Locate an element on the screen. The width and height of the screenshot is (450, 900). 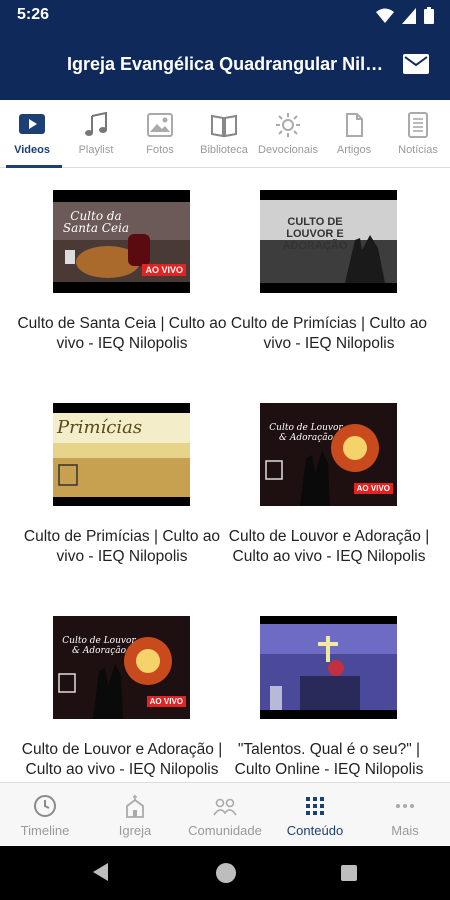
battery-icon is located at coordinates (429, 15).